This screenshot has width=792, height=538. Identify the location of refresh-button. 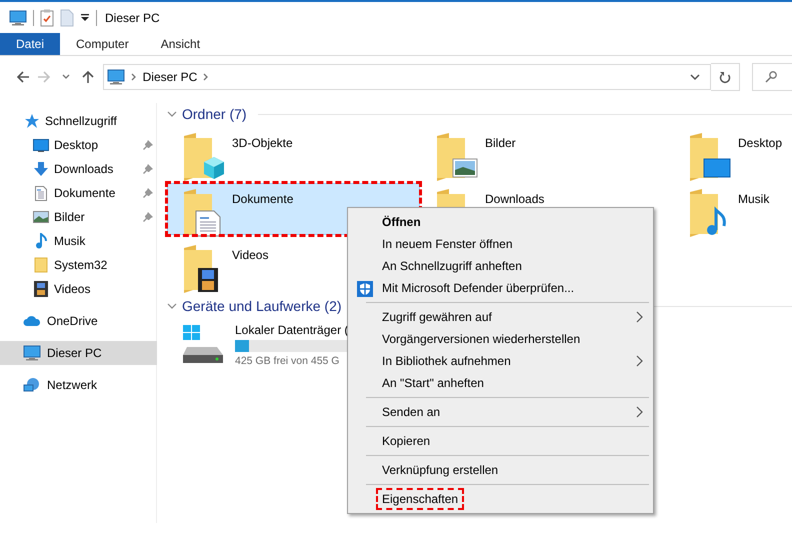
(725, 77).